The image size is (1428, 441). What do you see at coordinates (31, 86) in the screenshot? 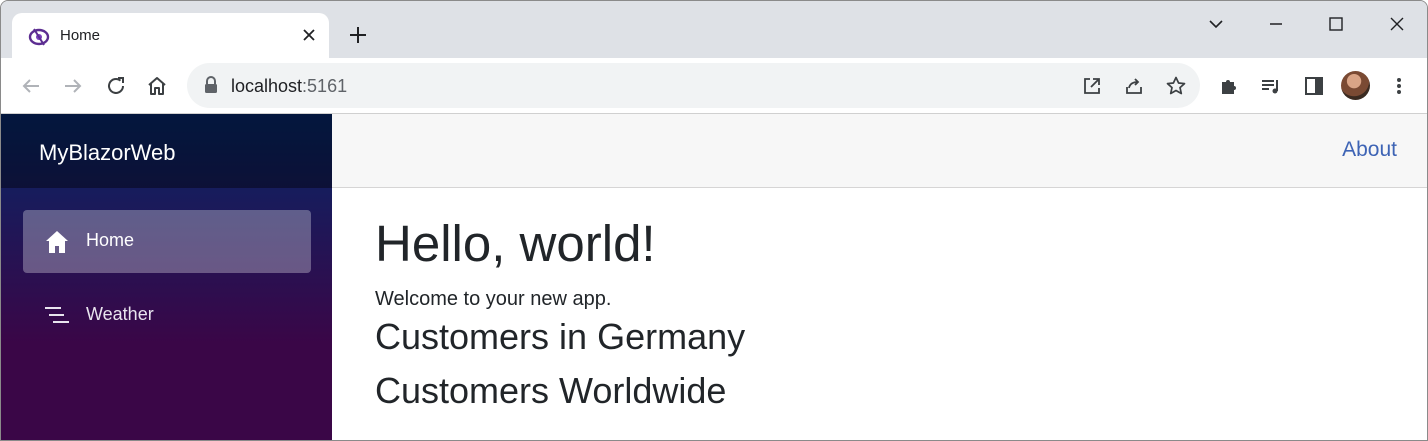
I see `back-arrow-icon` at bounding box center [31, 86].